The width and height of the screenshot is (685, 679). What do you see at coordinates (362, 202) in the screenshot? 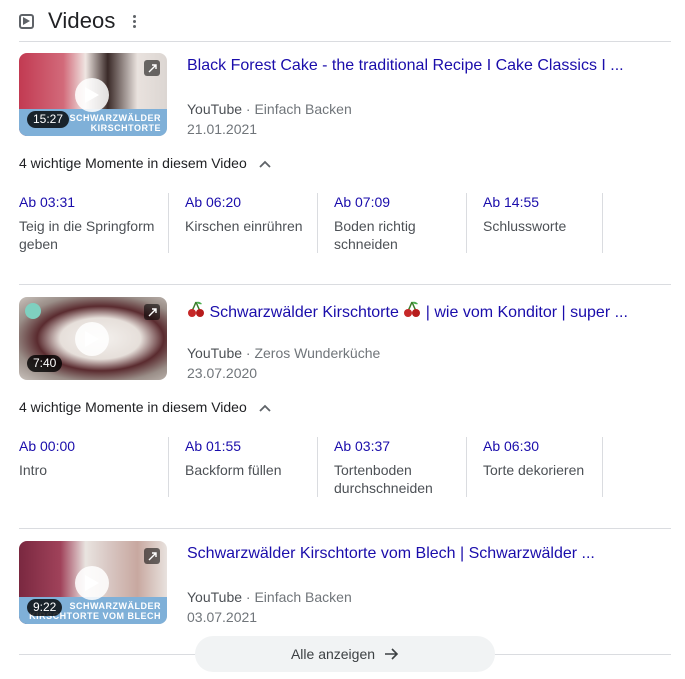
I see `moment-time: Ab 07:09` at bounding box center [362, 202].